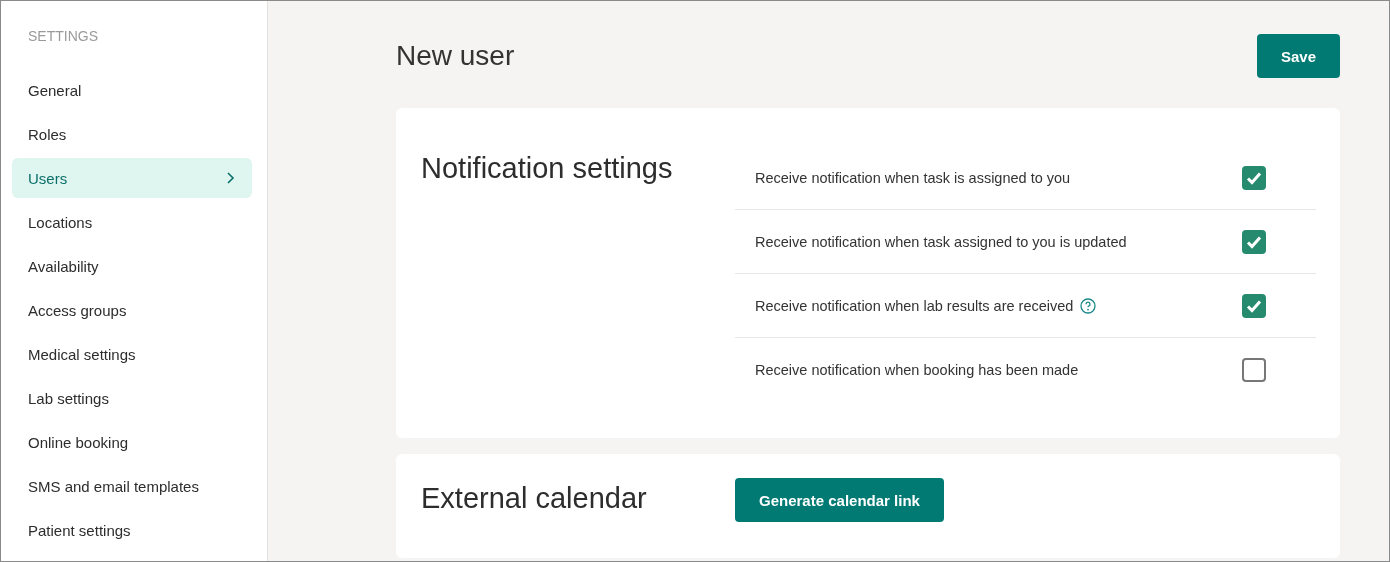 Image resolution: width=1390 pixels, height=562 pixels. What do you see at coordinates (132, 310) in the screenshot?
I see `sidebar-item: Access groups` at bounding box center [132, 310].